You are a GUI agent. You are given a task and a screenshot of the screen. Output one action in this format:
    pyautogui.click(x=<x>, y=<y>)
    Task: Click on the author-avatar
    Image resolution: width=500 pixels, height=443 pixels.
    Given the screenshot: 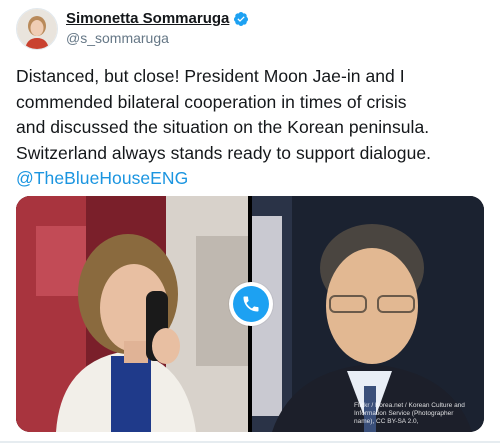 What is the action you would take?
    pyautogui.click(x=37, y=29)
    